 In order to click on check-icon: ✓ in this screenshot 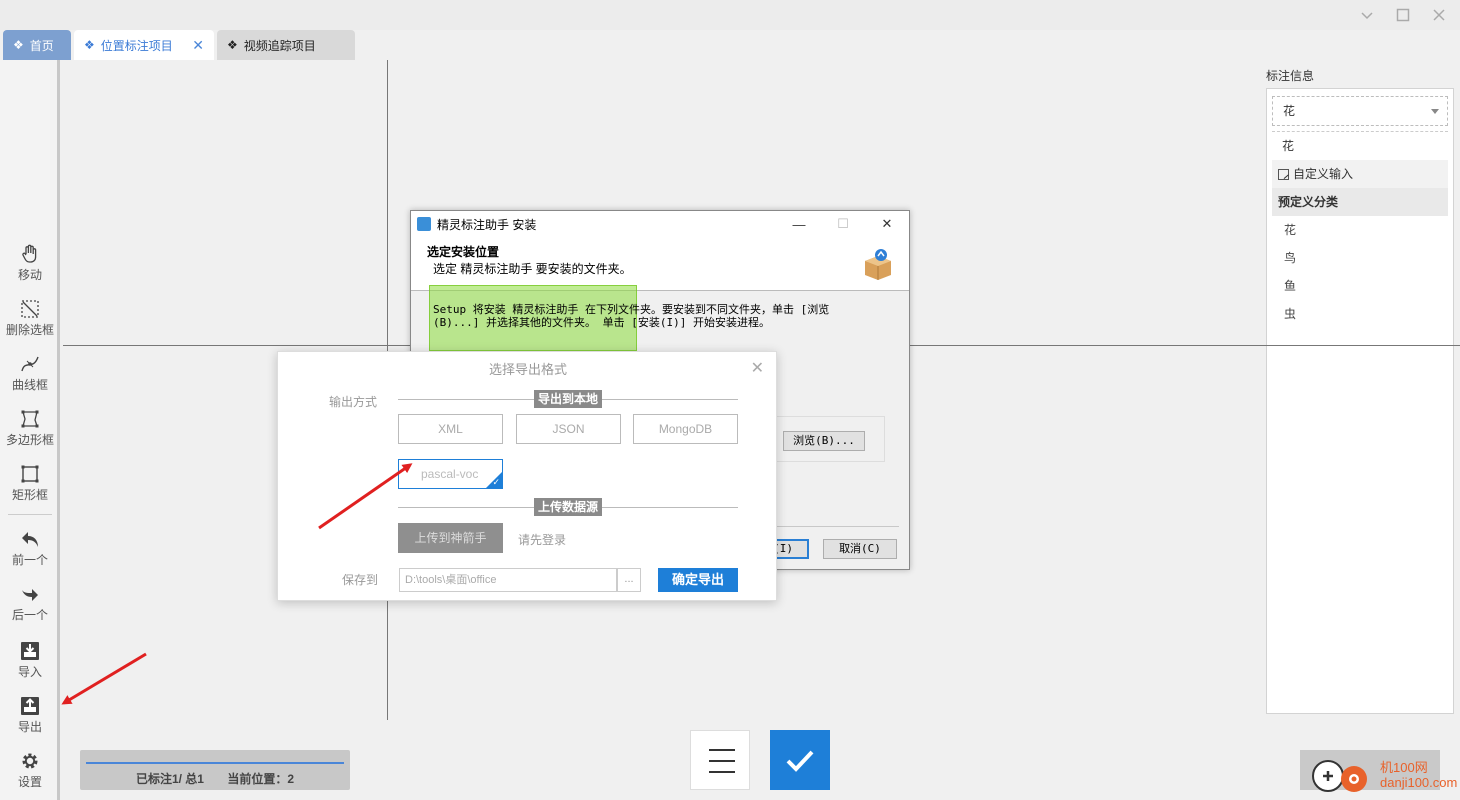, I will do `click(496, 482)`.